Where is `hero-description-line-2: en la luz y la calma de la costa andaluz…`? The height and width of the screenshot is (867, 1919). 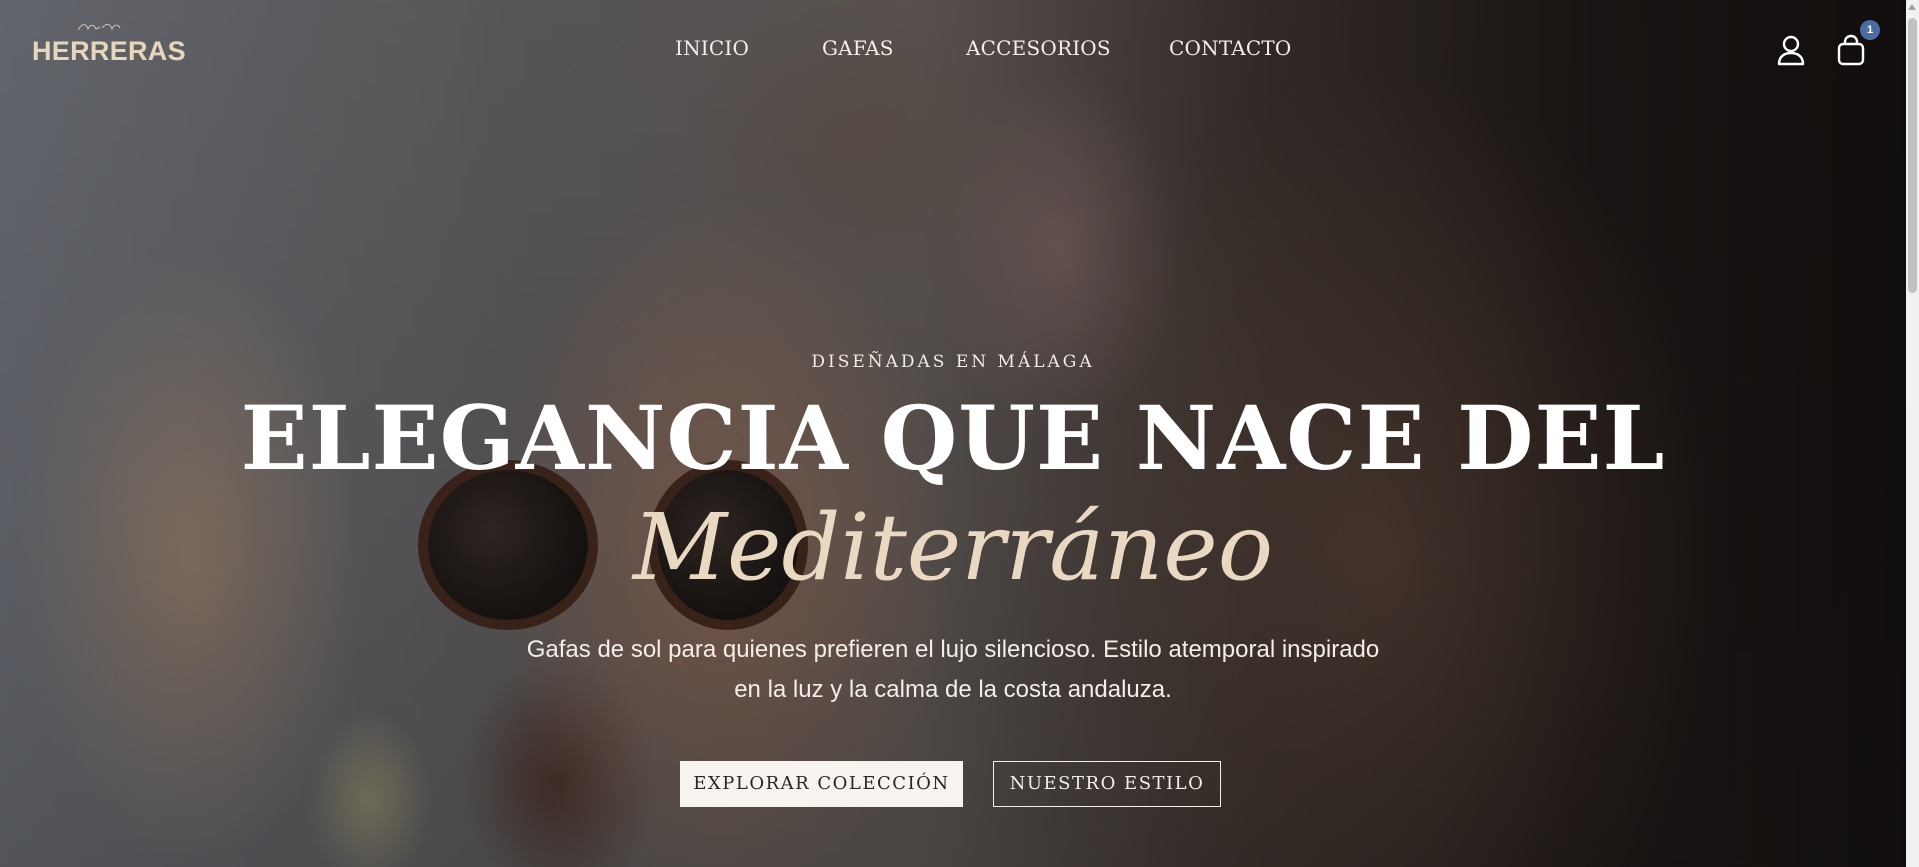
hero-description-line-2: en la luz y la calma de la costa andaluz… is located at coordinates (953, 689).